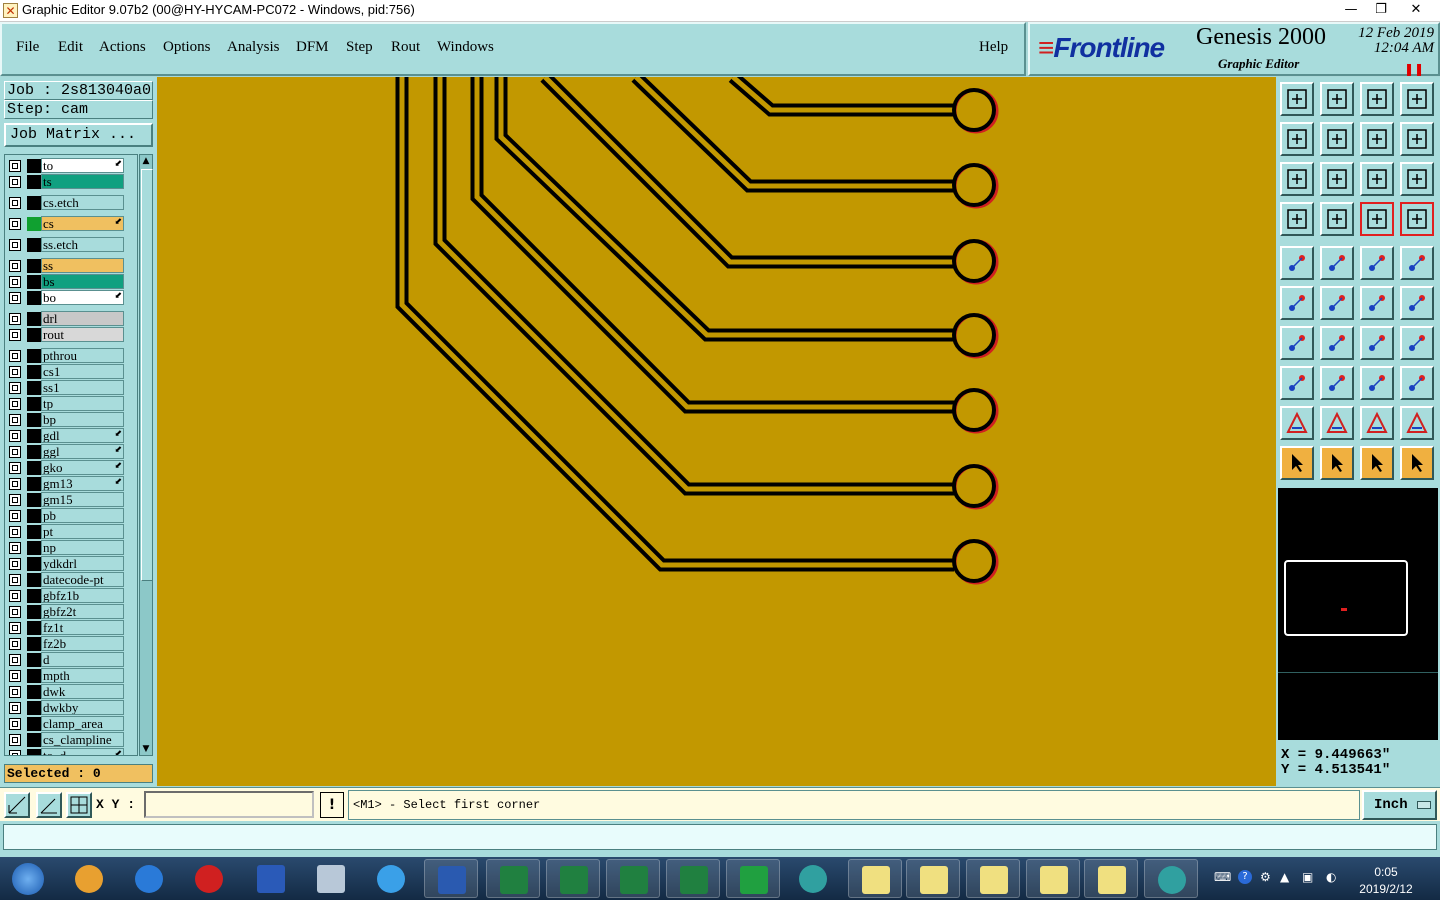 The height and width of the screenshot is (900, 1440). I want to click on layer-name: ss.etch, so click(82, 244).